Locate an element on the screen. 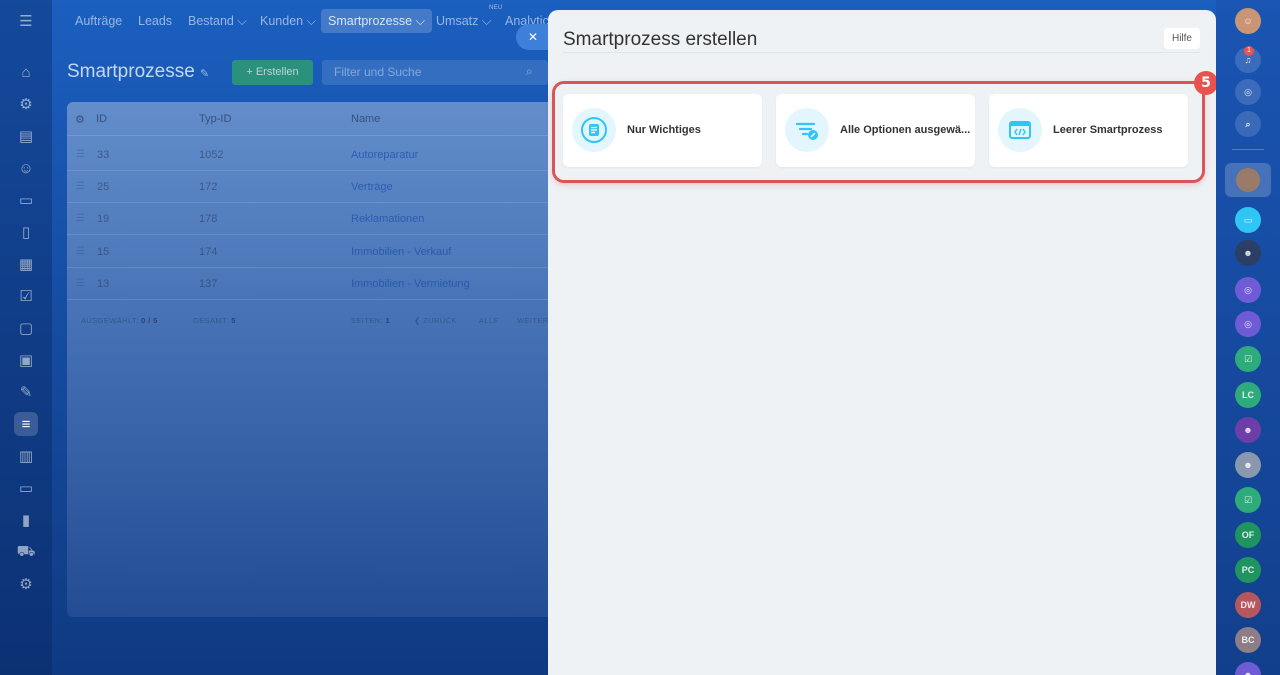  option-card-leerer-smartprozess: Leerer Smartprozess is located at coordinates (1088, 130).